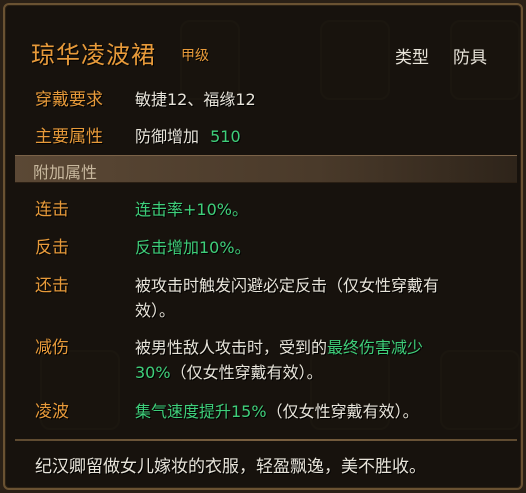 The width and height of the screenshot is (526, 493). Describe the element at coordinates (69, 137) in the screenshot. I see `main-attr-label: 主要属性` at that location.